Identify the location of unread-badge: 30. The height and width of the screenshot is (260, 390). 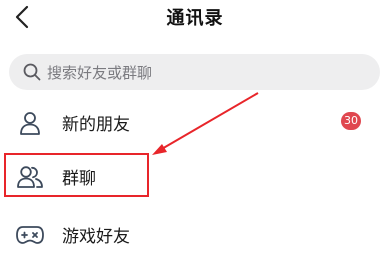
(351, 121).